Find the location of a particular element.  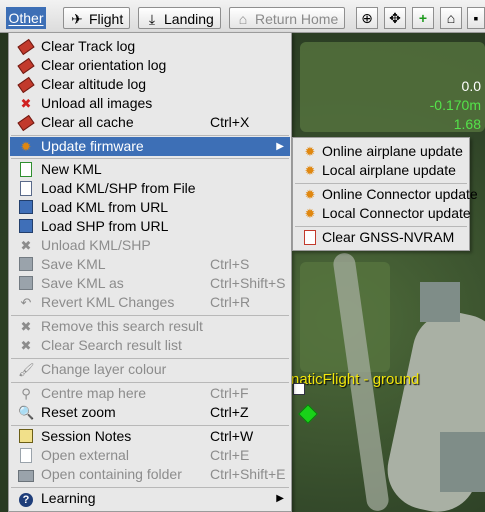

submenu-item-label: Local airplane update is located at coordinates (389, 170).